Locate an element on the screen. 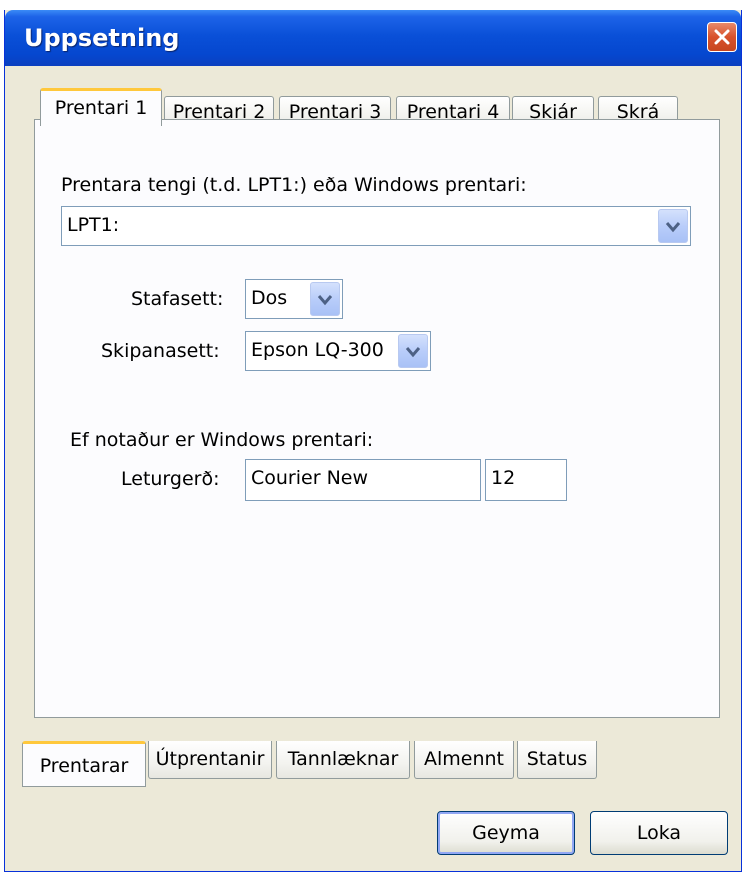 The height and width of the screenshot is (872, 742). commandset-dropdown: Epson LQ-300 is located at coordinates (338, 351).